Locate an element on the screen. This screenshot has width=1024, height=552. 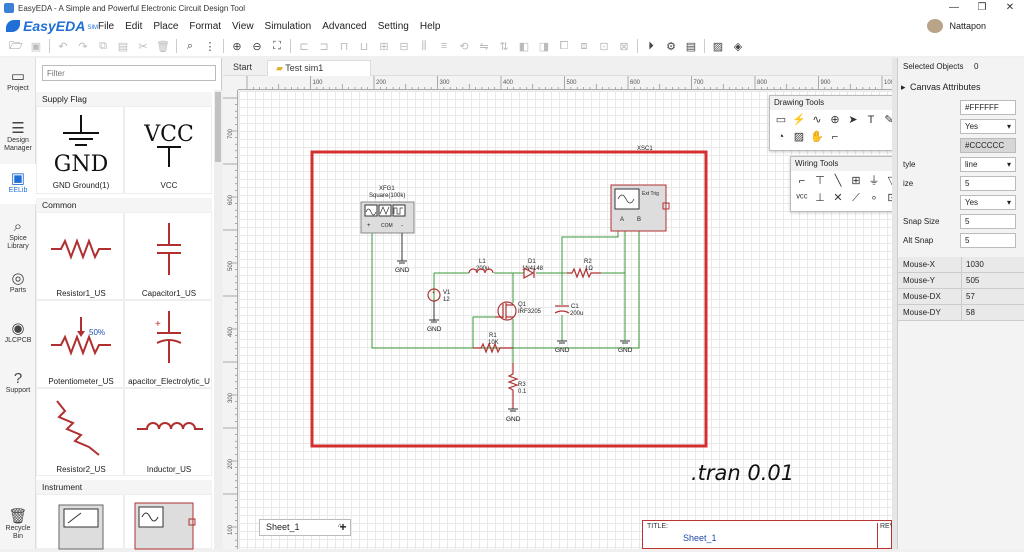
menu-advanced: Advanced is located at coordinates (344, 26).